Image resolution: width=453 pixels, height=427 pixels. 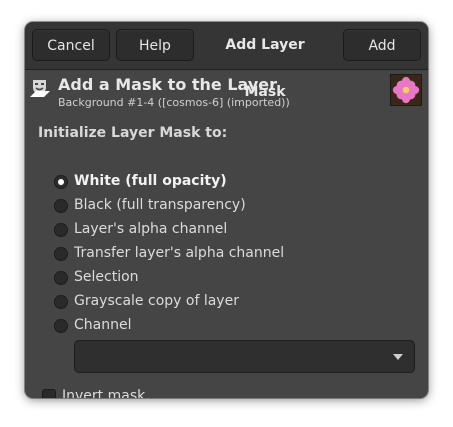 I want to click on layer-mask-icon, so click(x=40, y=88).